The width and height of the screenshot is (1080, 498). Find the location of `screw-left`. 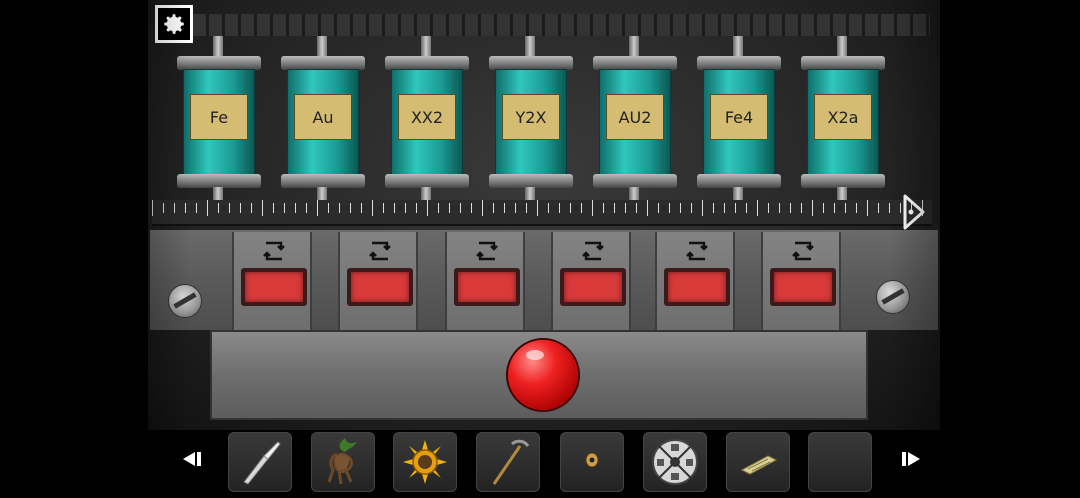

screw-left is located at coordinates (185, 301).